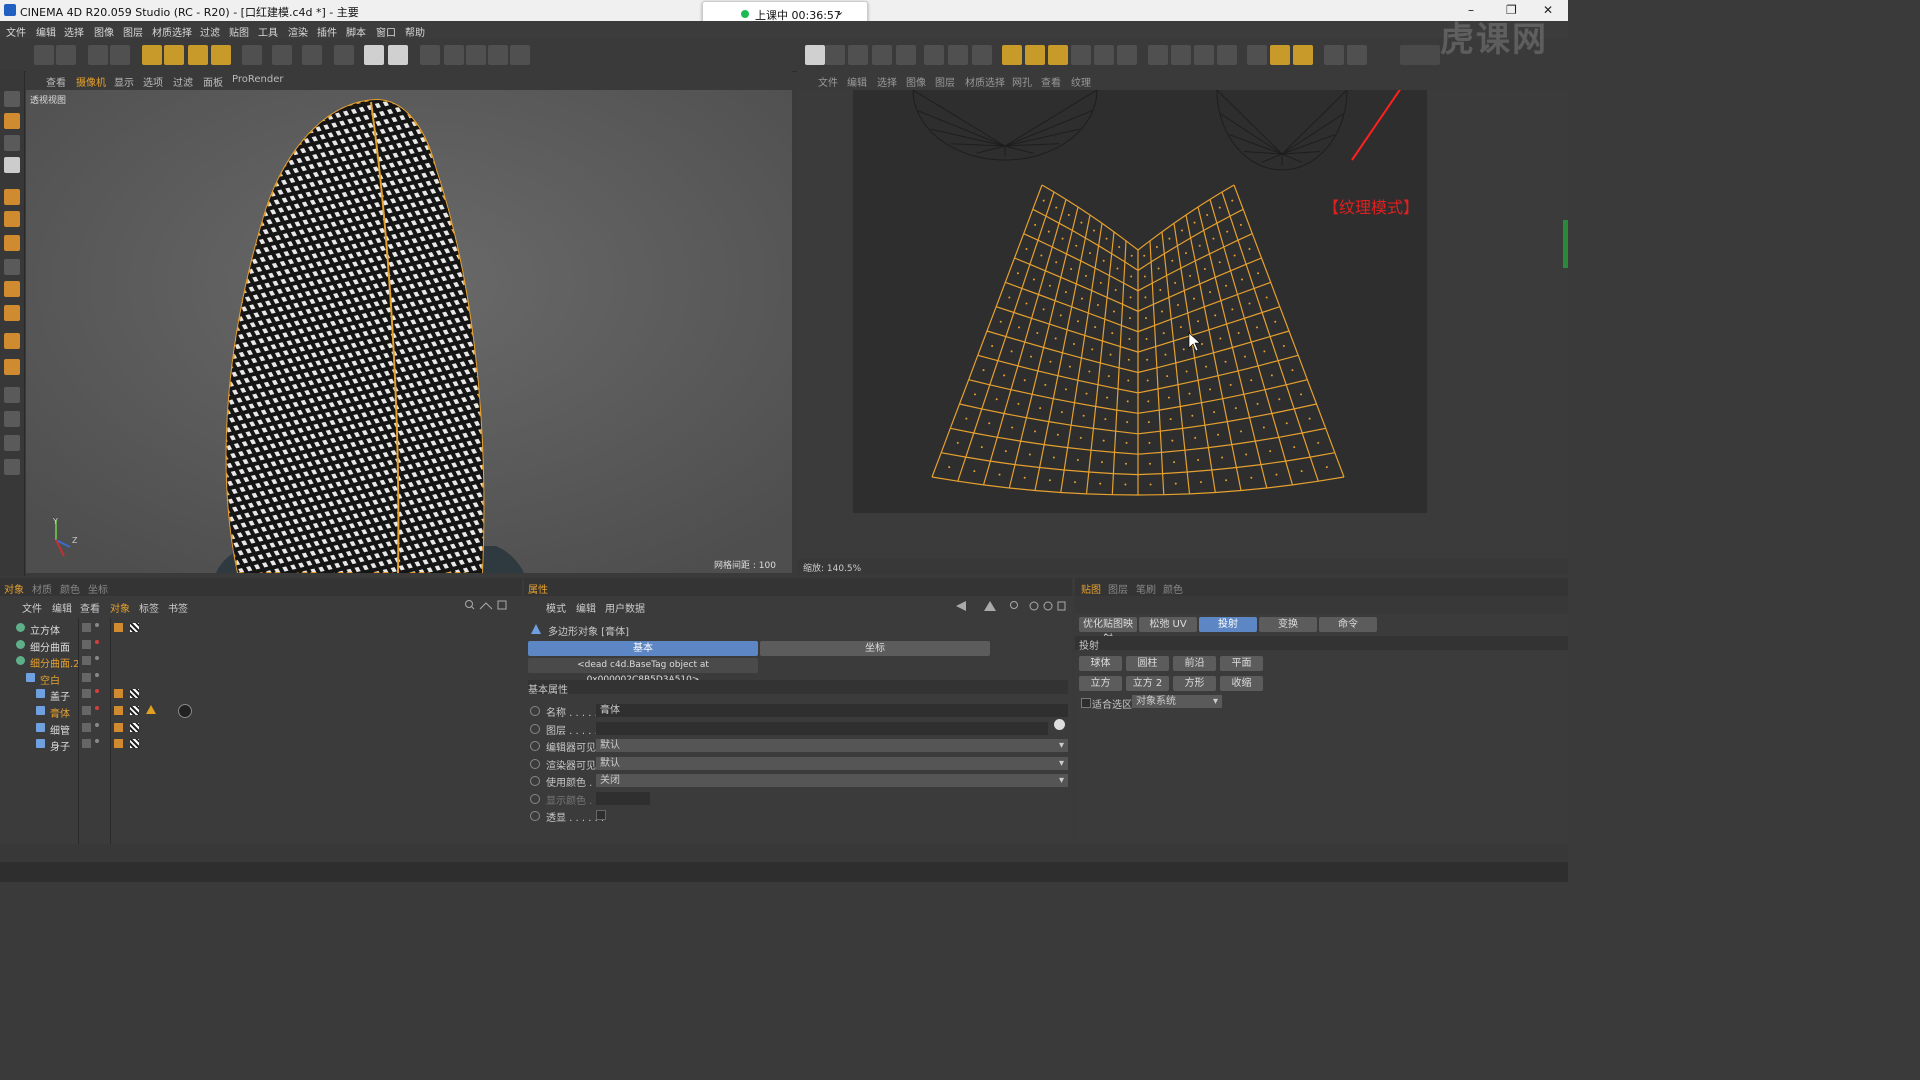  I want to click on uv-menu-6: 网孔, so click(1022, 81).